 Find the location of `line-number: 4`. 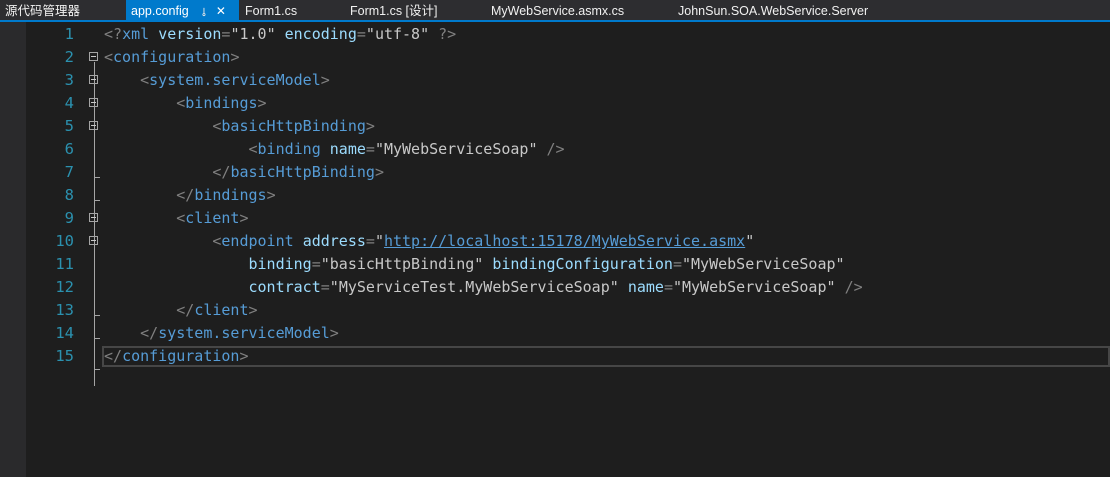

line-number: 4 is located at coordinates (69, 103).